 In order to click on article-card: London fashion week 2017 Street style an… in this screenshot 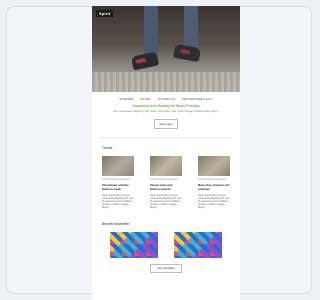, I will do `click(166, 182)`.